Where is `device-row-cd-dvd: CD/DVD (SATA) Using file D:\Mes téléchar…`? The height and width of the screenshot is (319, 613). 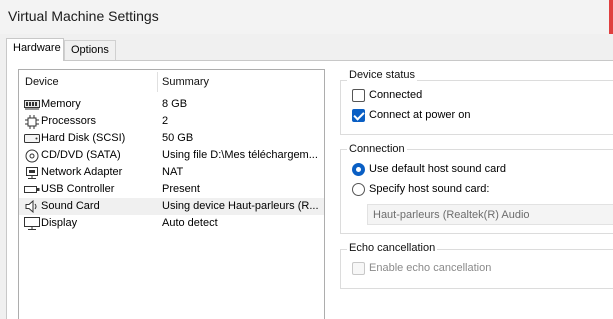 device-row-cd-dvd: CD/DVD (SATA) Using file D:\Mes téléchar… is located at coordinates (171, 155).